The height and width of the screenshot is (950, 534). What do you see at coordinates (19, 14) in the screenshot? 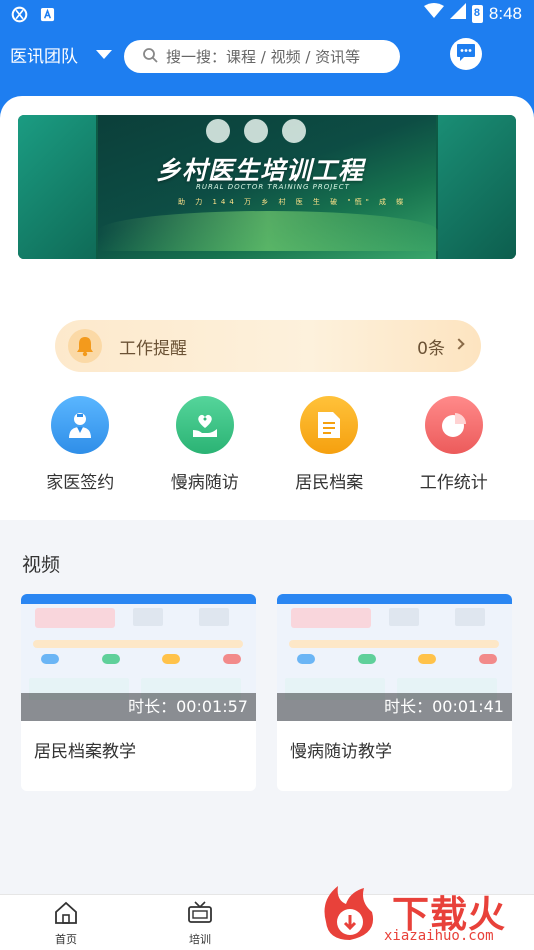
I see `aperture-icon` at bounding box center [19, 14].